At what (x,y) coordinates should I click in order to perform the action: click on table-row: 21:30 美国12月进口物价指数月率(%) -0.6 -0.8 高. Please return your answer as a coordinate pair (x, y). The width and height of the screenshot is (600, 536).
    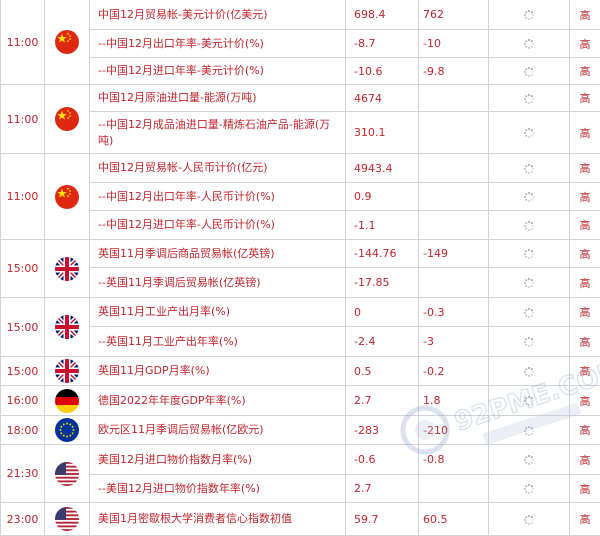
    Looking at the image, I should click on (300, 473).